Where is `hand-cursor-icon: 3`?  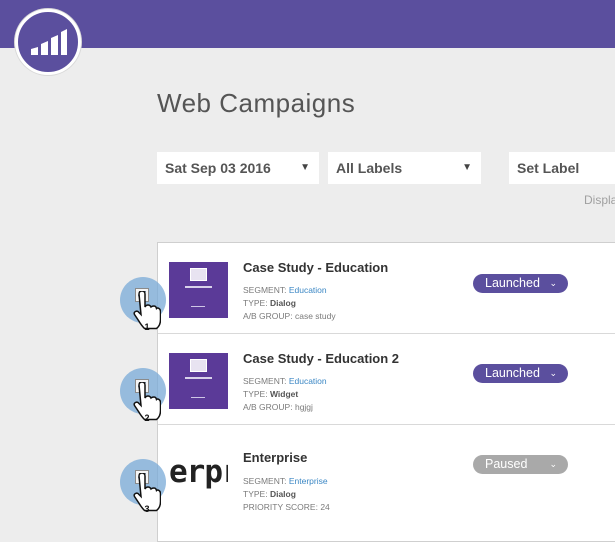 hand-cursor-icon: 3 is located at coordinates (147, 493).